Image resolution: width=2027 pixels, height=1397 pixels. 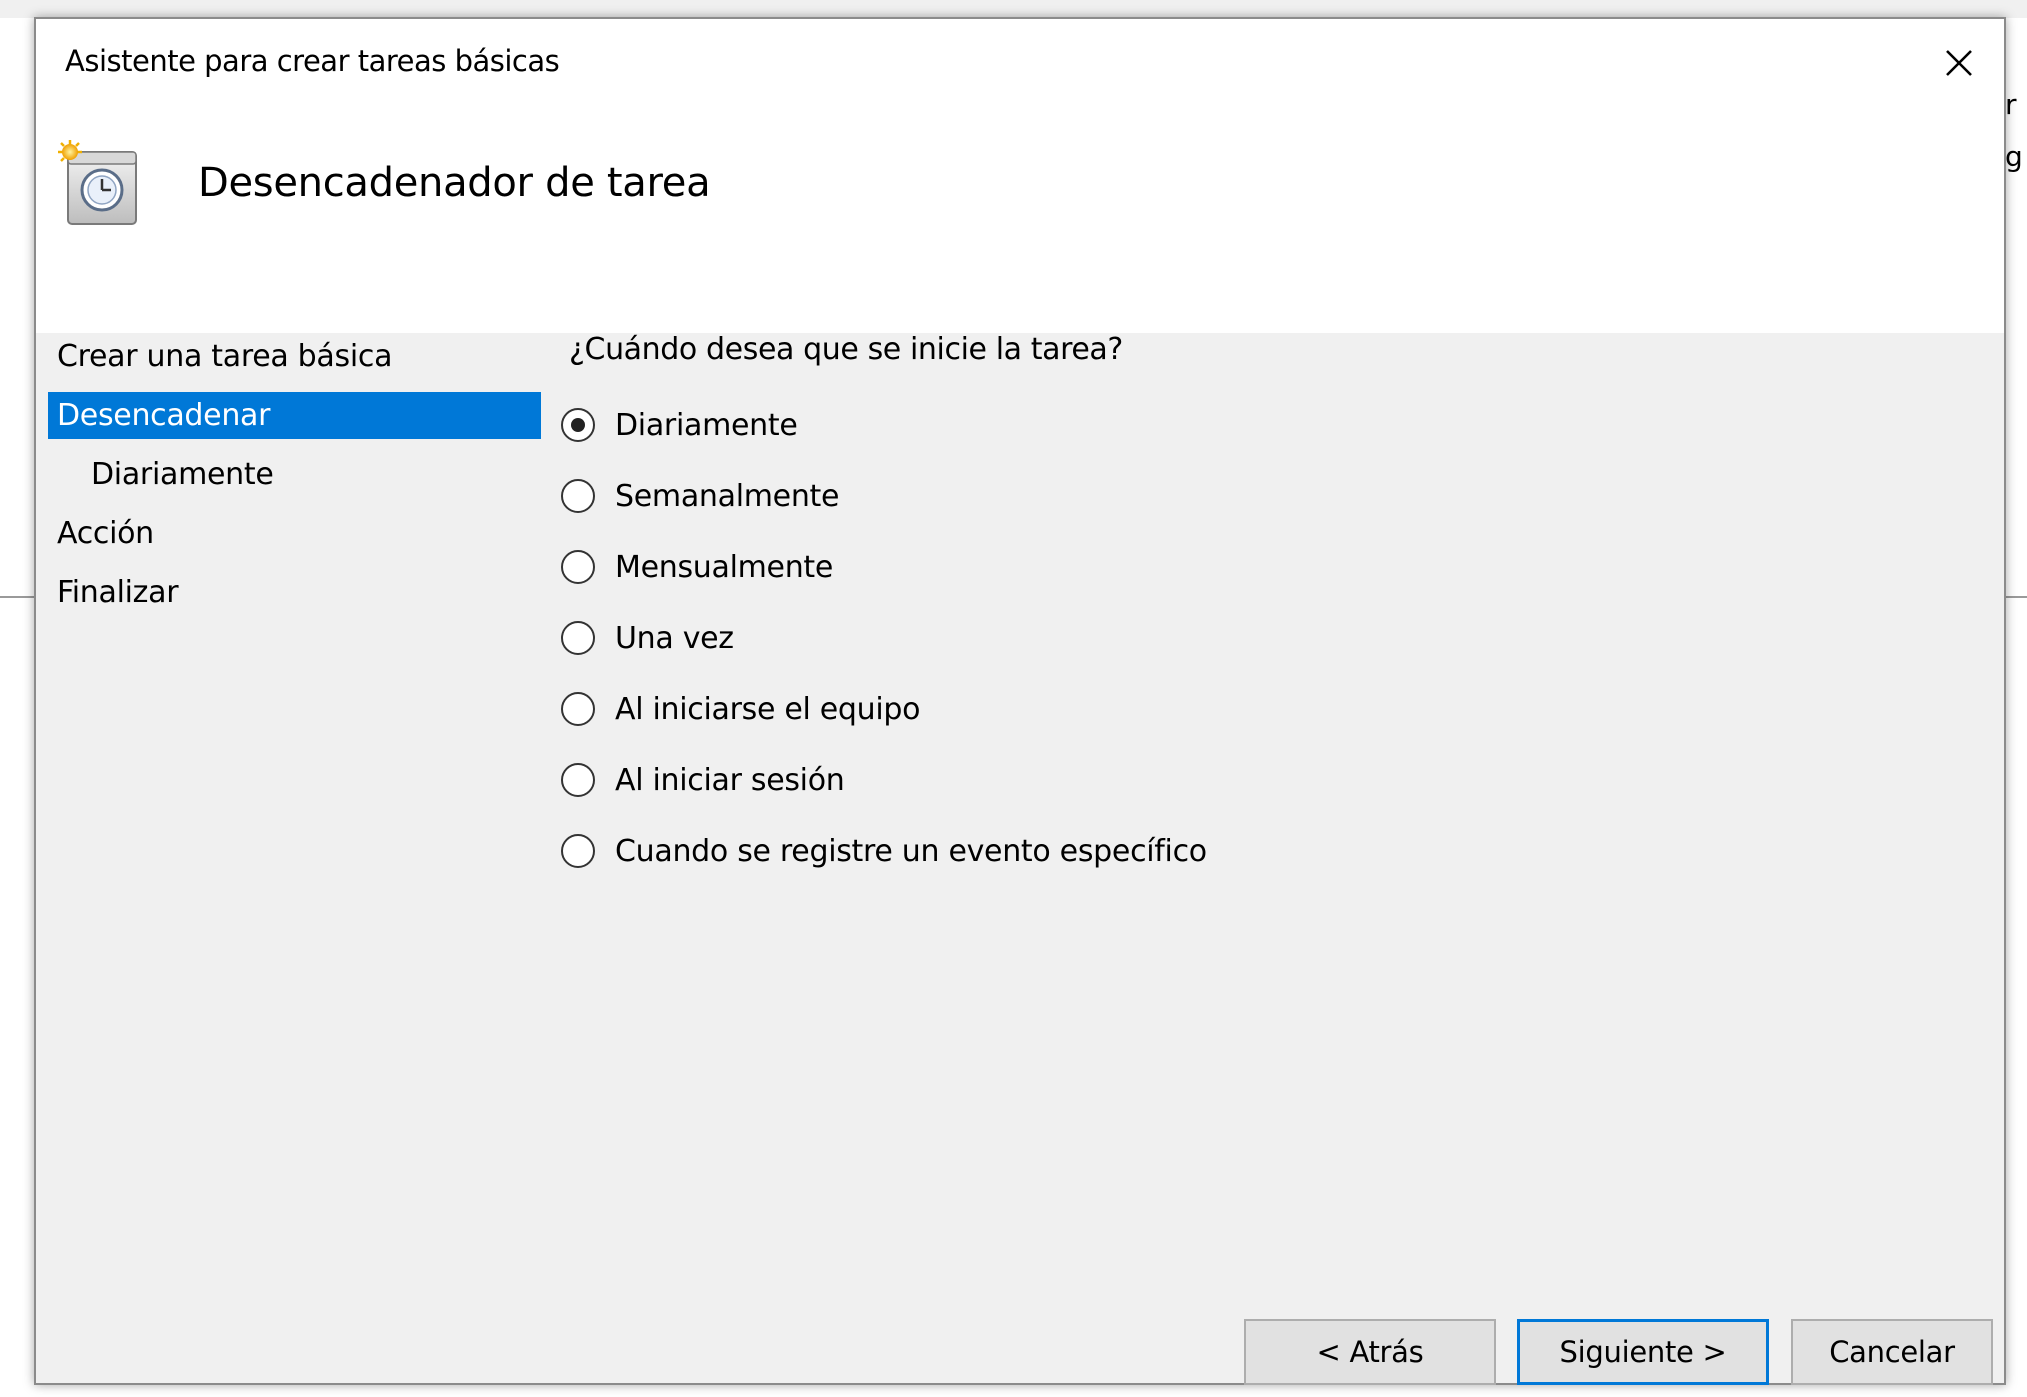 I want to click on radio-semanalmente: Semanalmente, so click(x=700, y=496).